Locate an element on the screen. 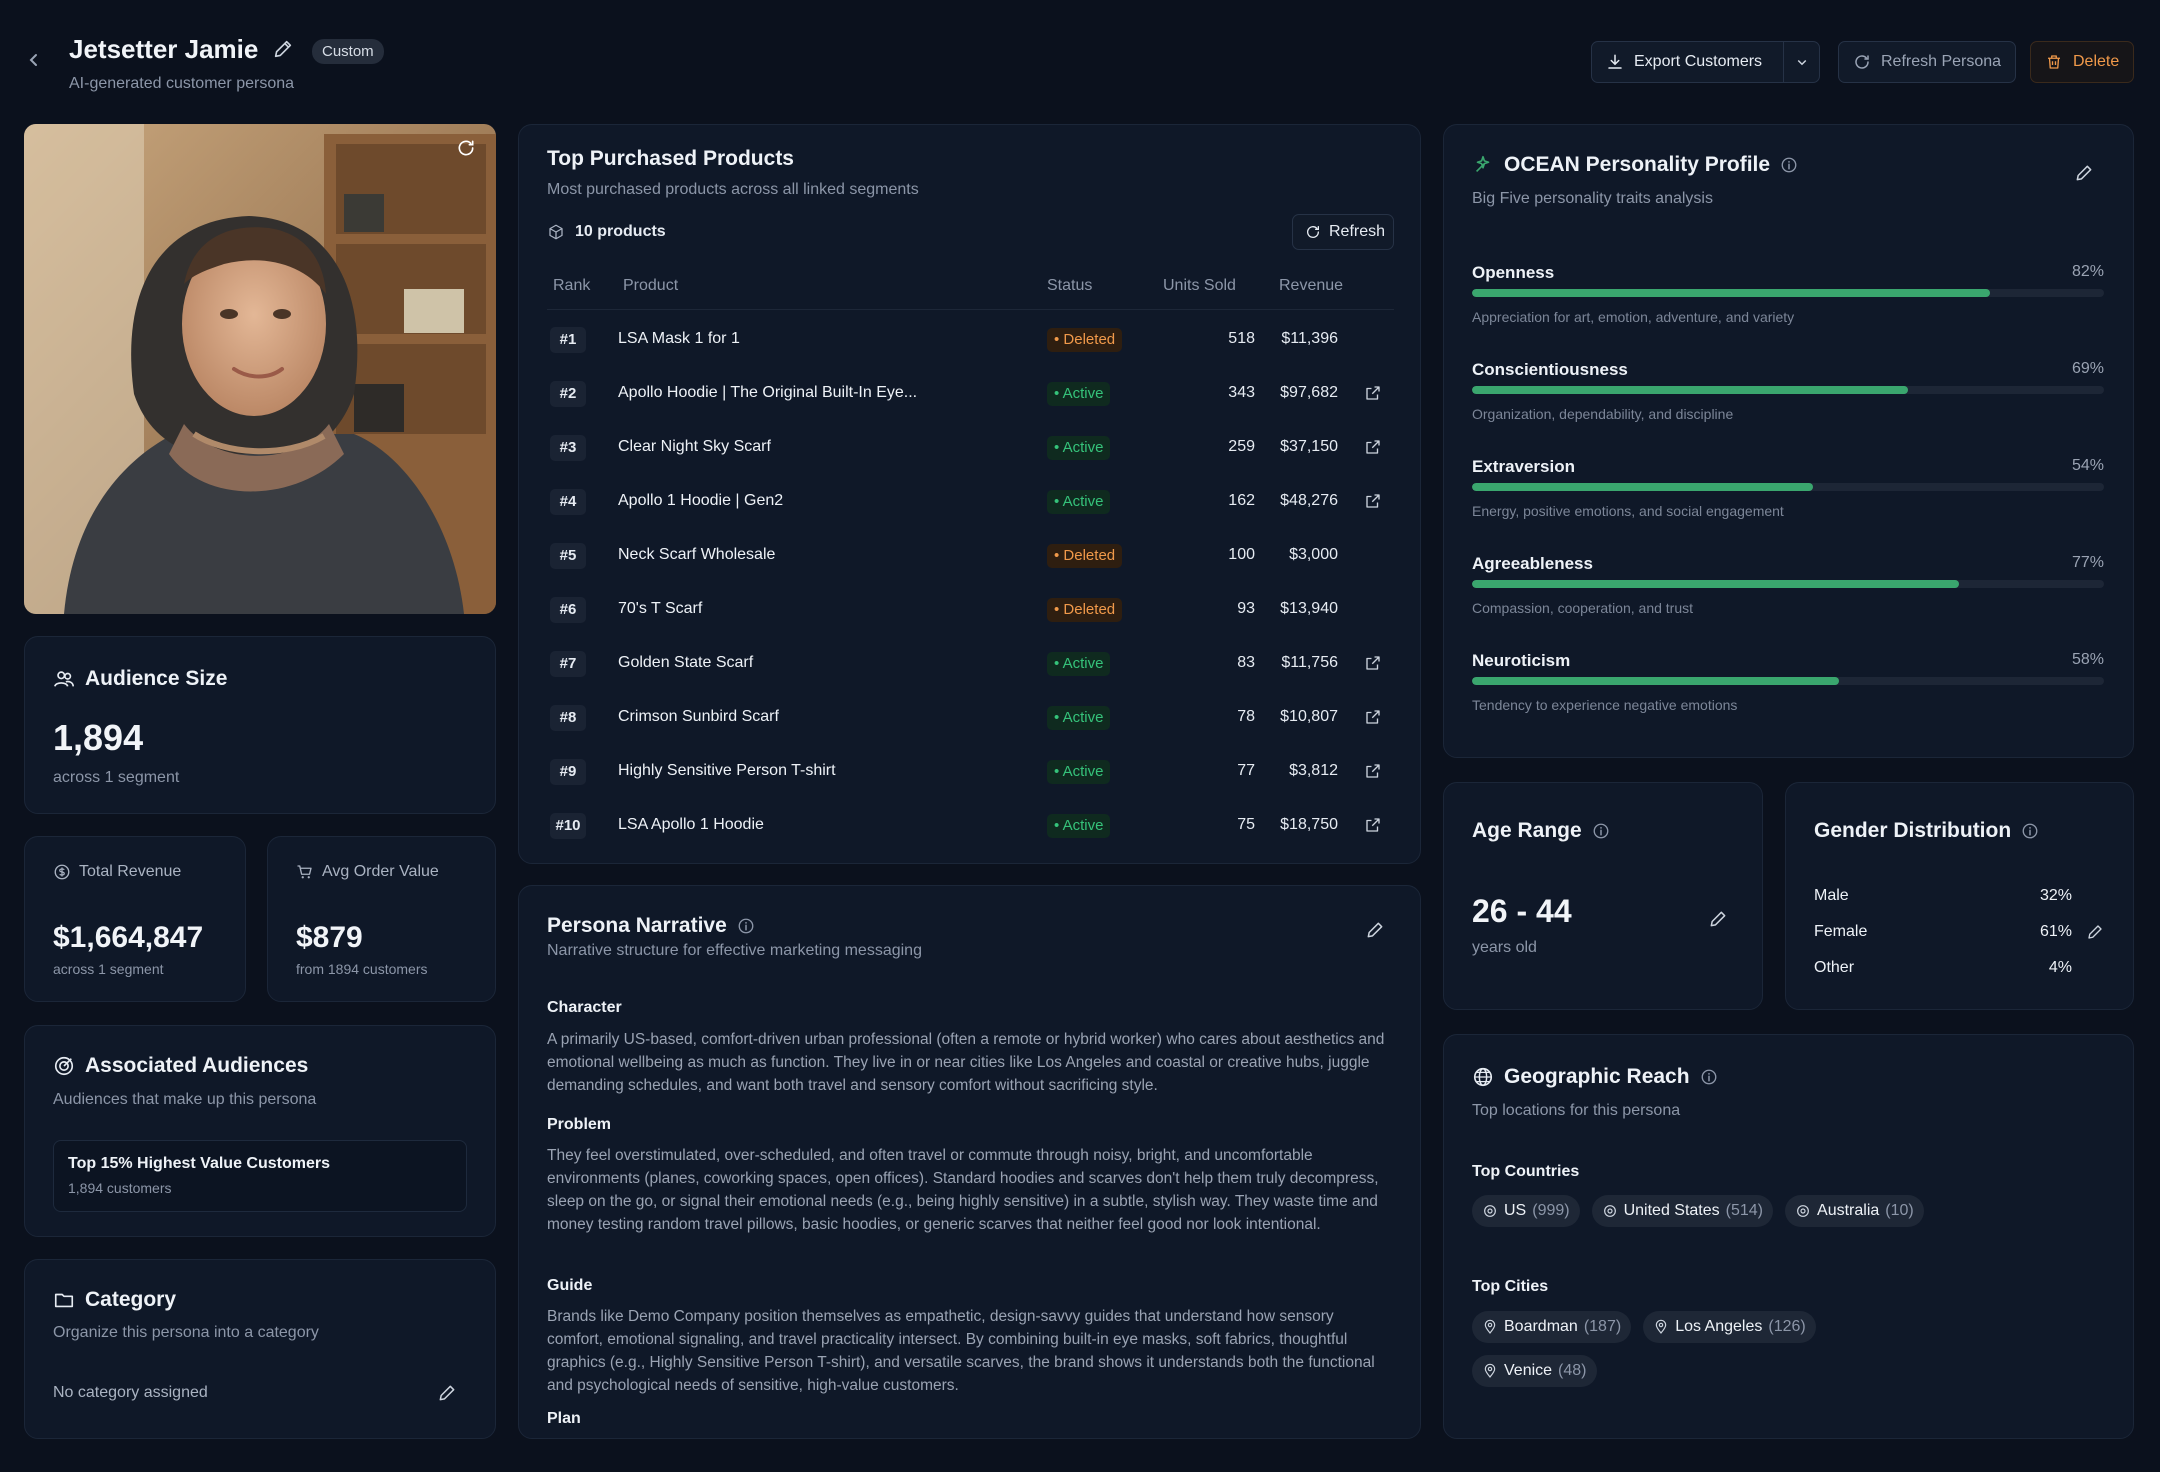  table-row: #6 70's T Scarf • Deleted 93 $13,940 is located at coordinates (970, 610).